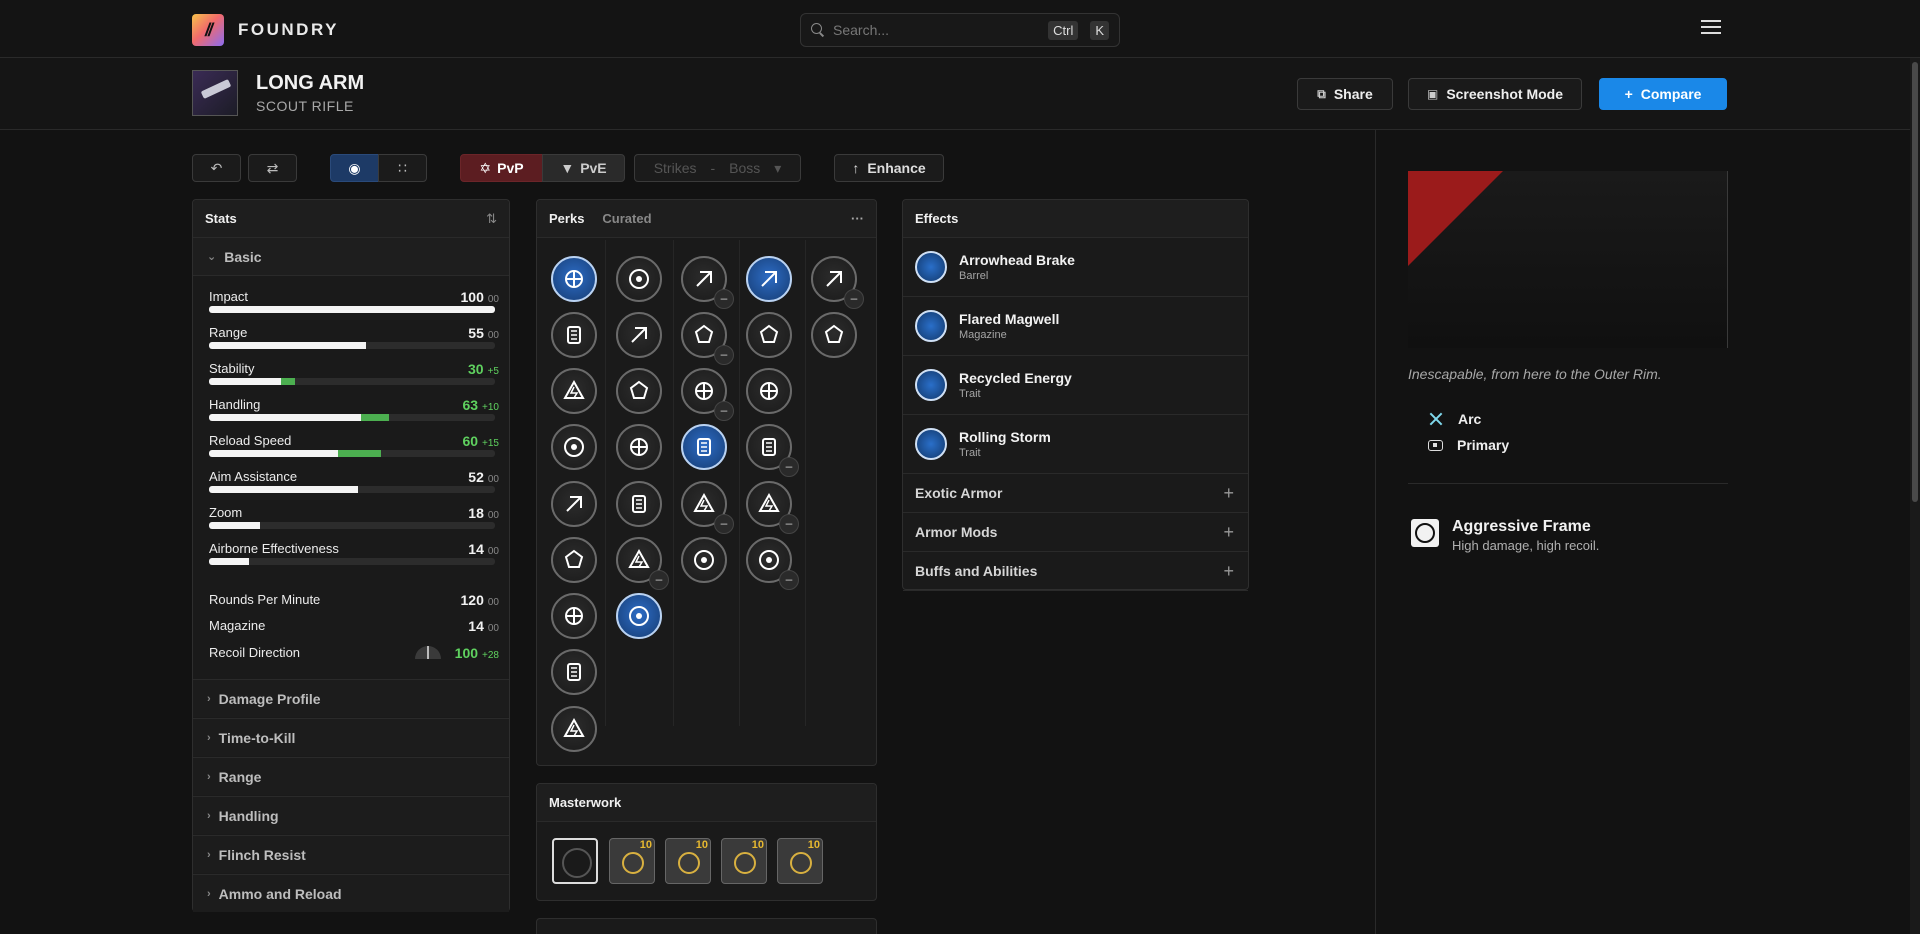  Describe the element at coordinates (1075, 385) in the screenshot. I see `effect-row: Recycled Energy Trait` at that location.